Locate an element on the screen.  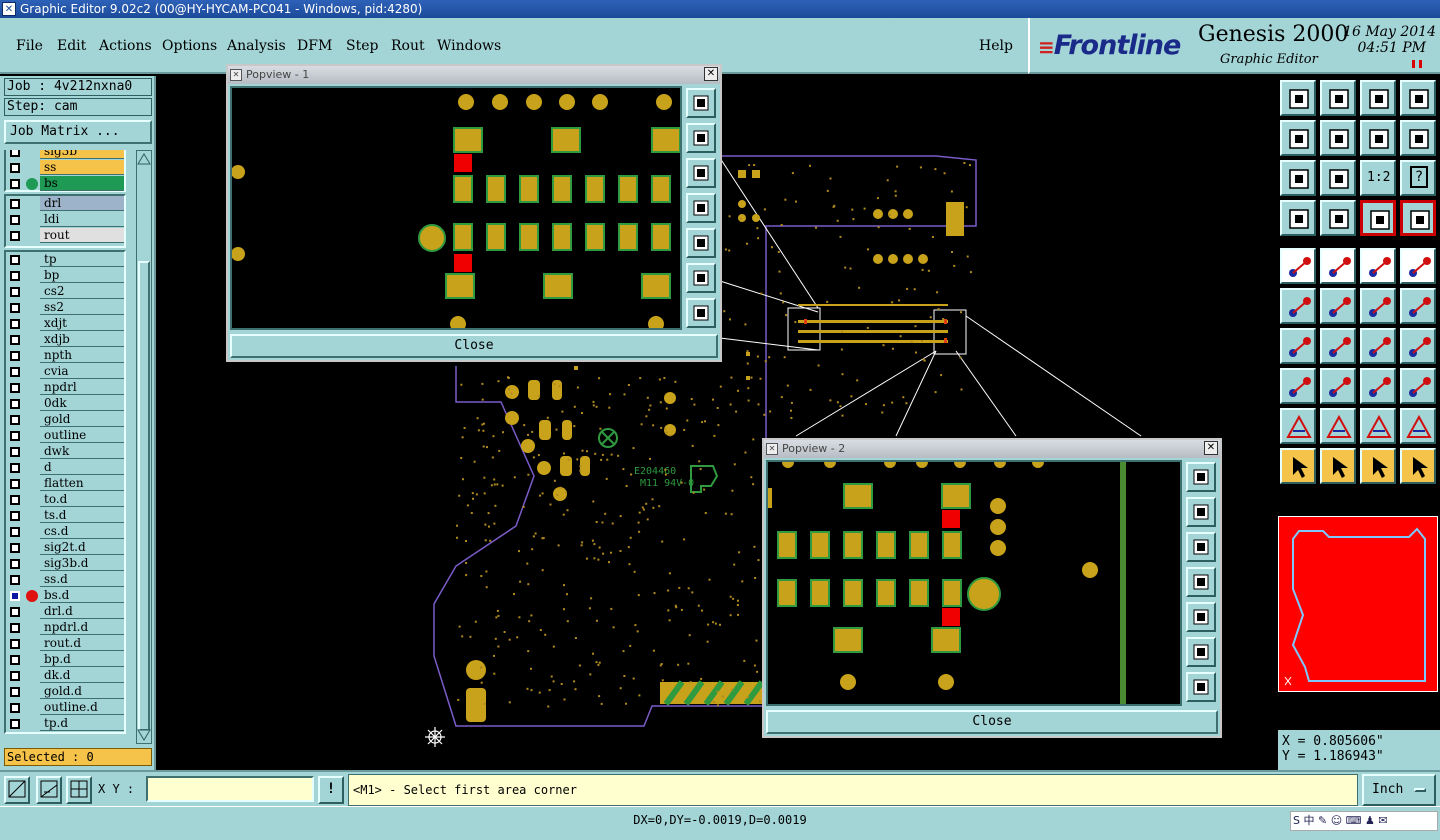
layer-row: dk.d is located at coordinates (65, 676).